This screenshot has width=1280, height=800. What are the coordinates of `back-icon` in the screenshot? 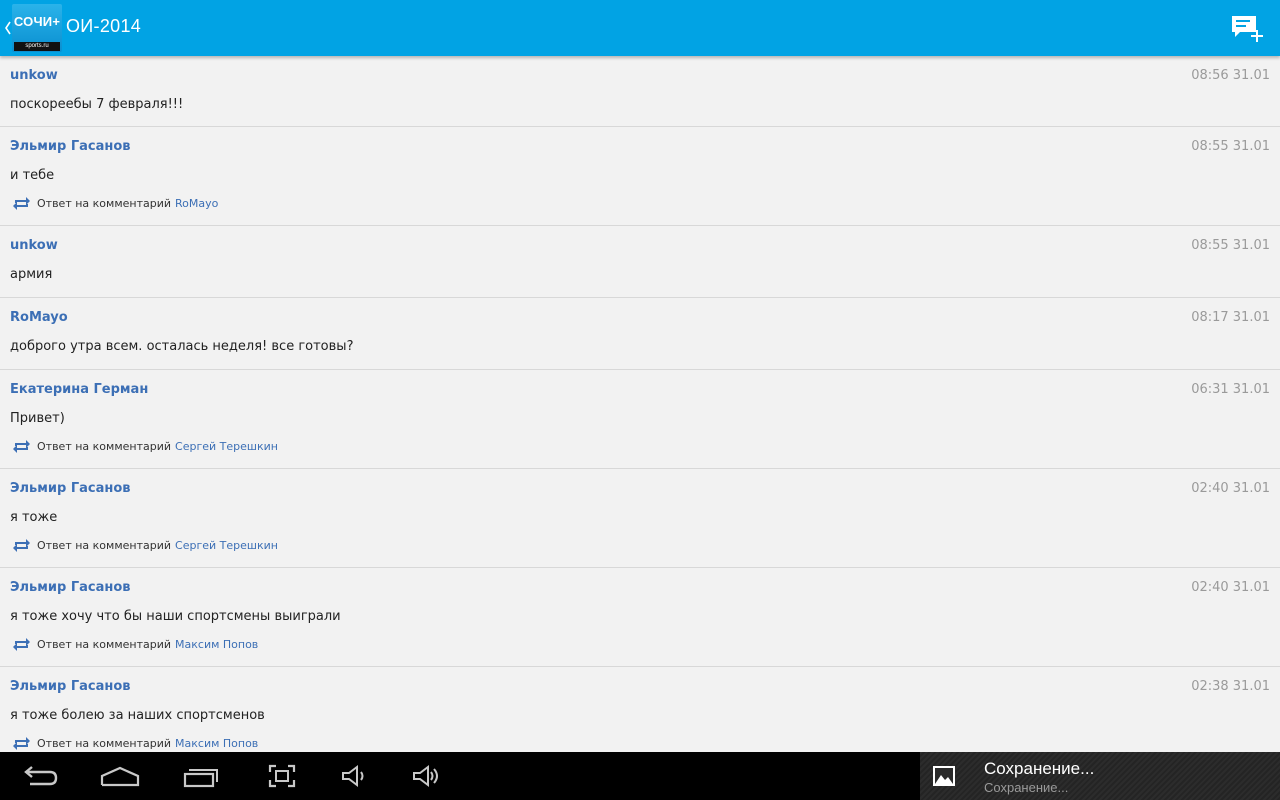 It's located at (41, 776).